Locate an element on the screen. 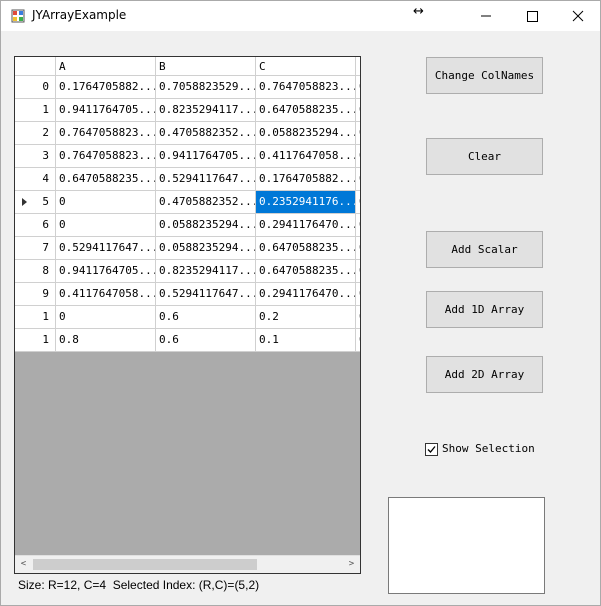 The height and width of the screenshot is (606, 601). current-row-indicator-icon is located at coordinates (24, 202).